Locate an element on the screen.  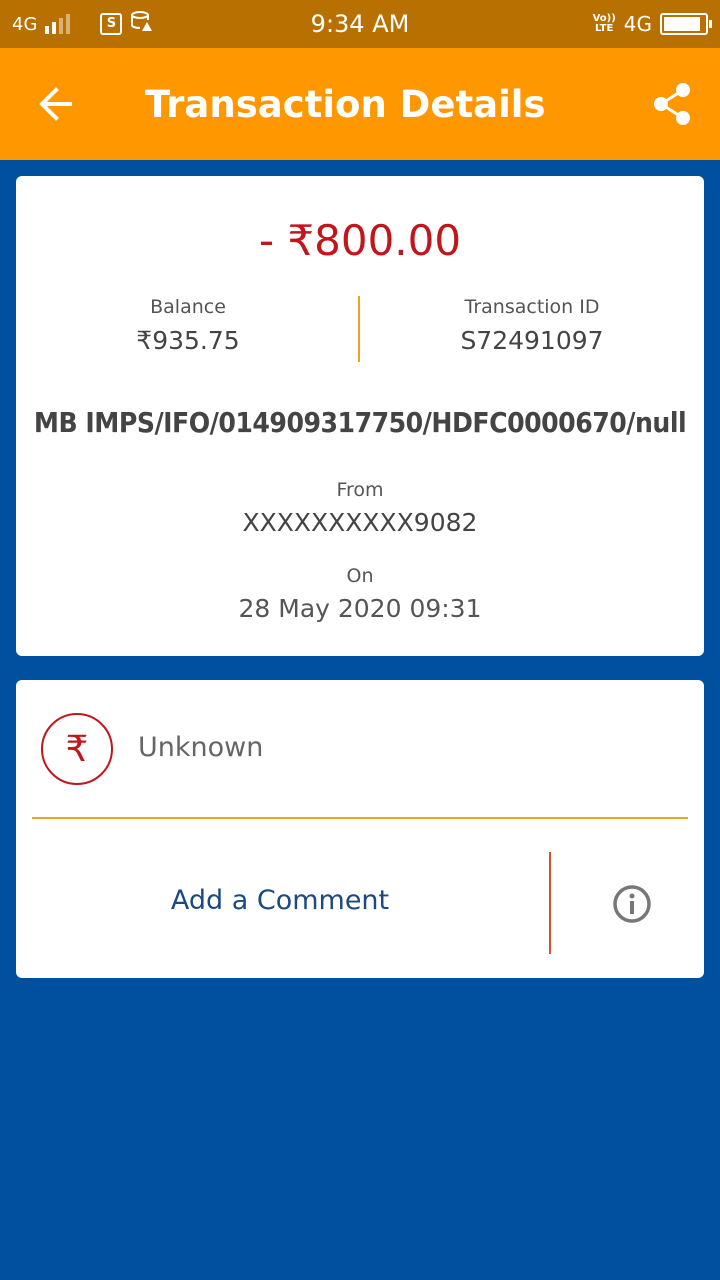
app-bar: Transaction Details is located at coordinates (360, 104).